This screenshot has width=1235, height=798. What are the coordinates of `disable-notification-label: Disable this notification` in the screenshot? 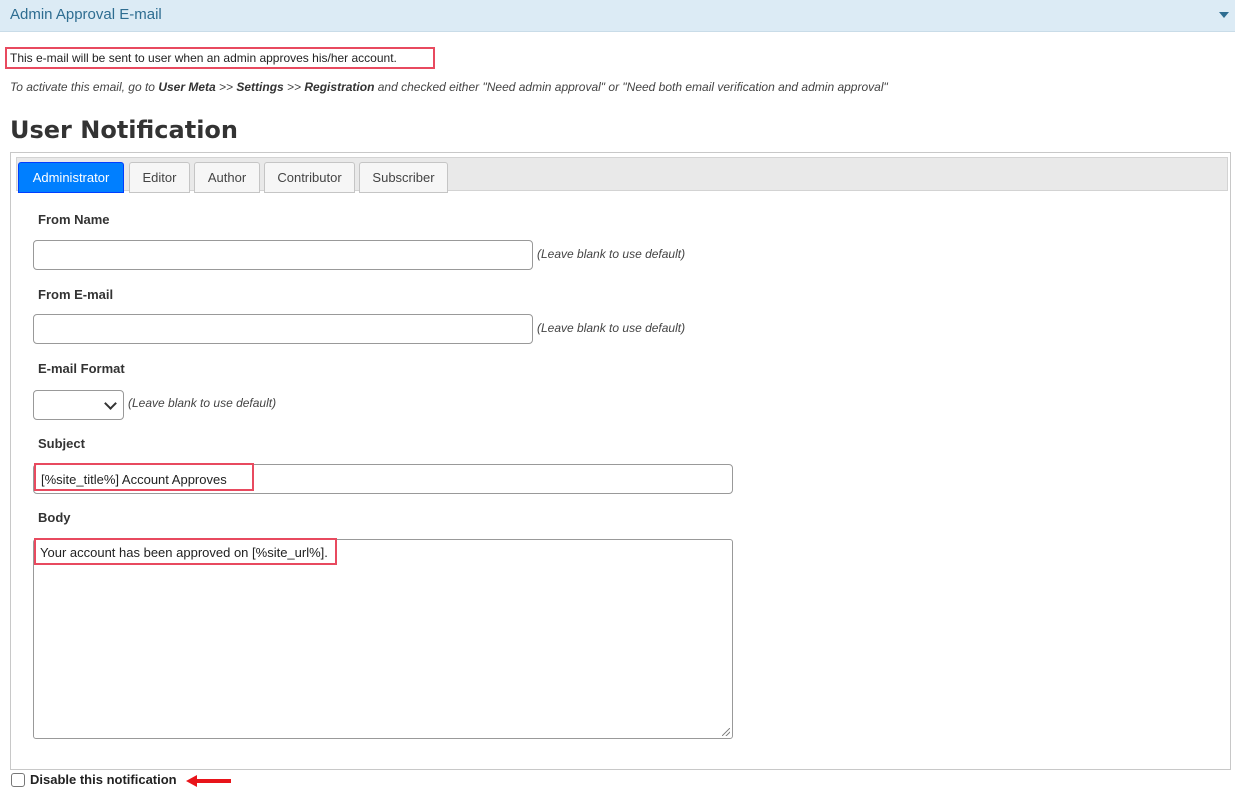 It's located at (103, 779).